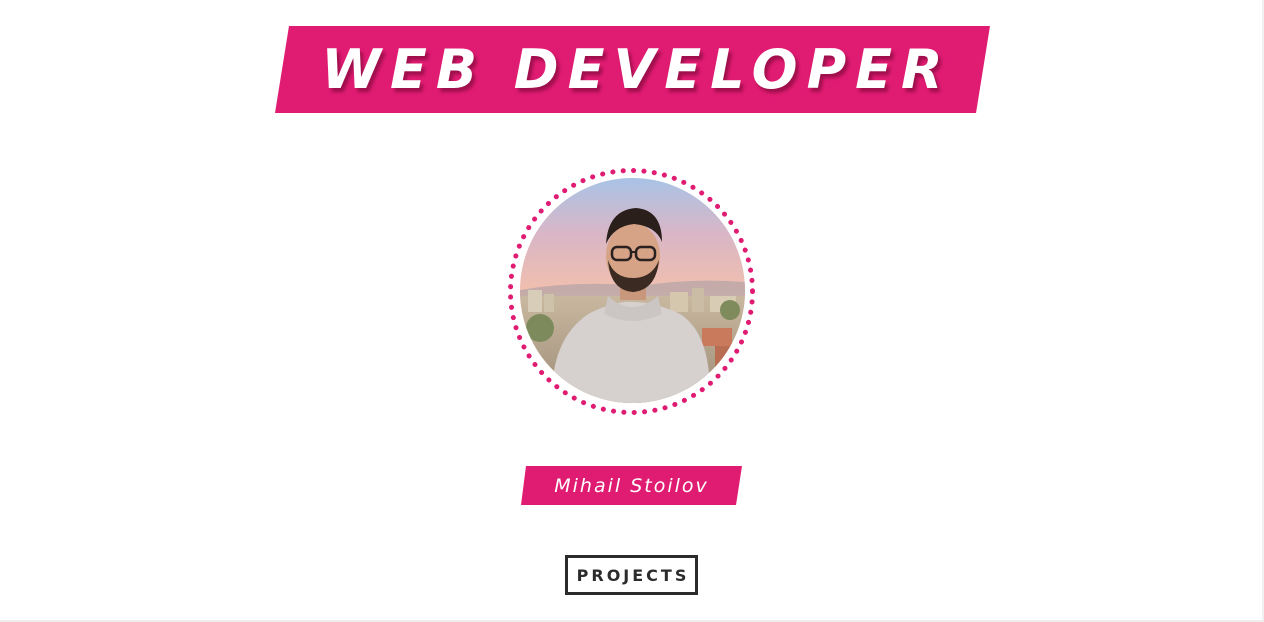 This screenshot has height=622, width=1264. Describe the element at coordinates (631, 575) in the screenshot. I see `projects-button: PROJECTS` at that location.